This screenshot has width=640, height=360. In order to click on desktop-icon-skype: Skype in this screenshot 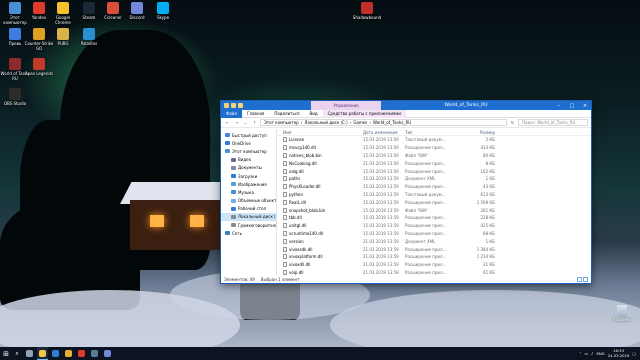, I will do `click(163, 11)`.